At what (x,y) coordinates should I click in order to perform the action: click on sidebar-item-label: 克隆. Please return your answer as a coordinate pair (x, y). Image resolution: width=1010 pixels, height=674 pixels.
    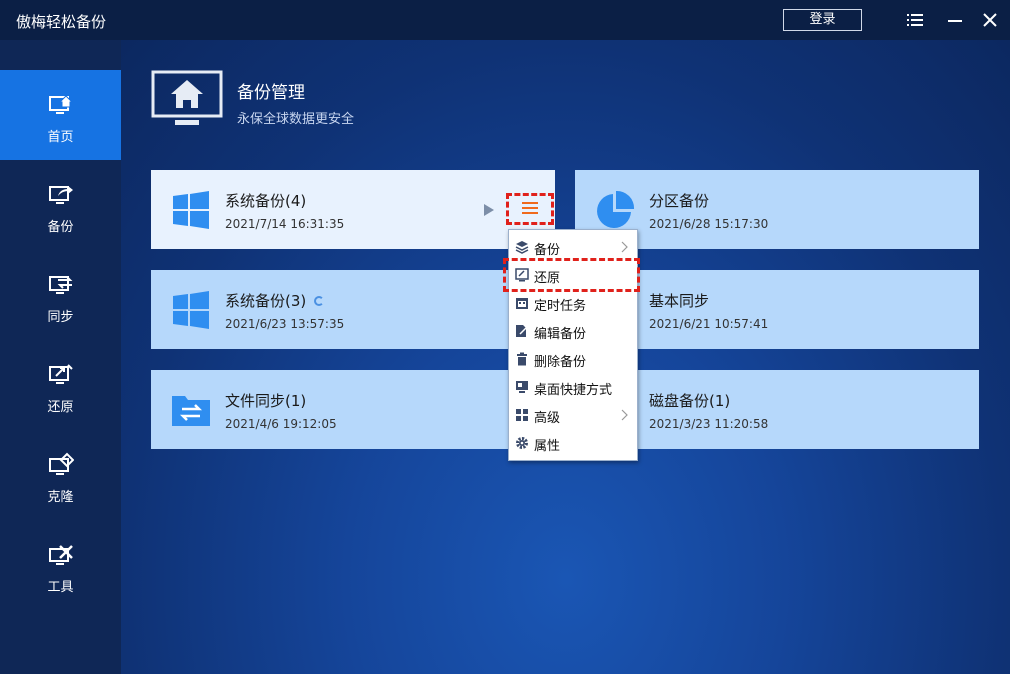
    Looking at the image, I should click on (60, 497).